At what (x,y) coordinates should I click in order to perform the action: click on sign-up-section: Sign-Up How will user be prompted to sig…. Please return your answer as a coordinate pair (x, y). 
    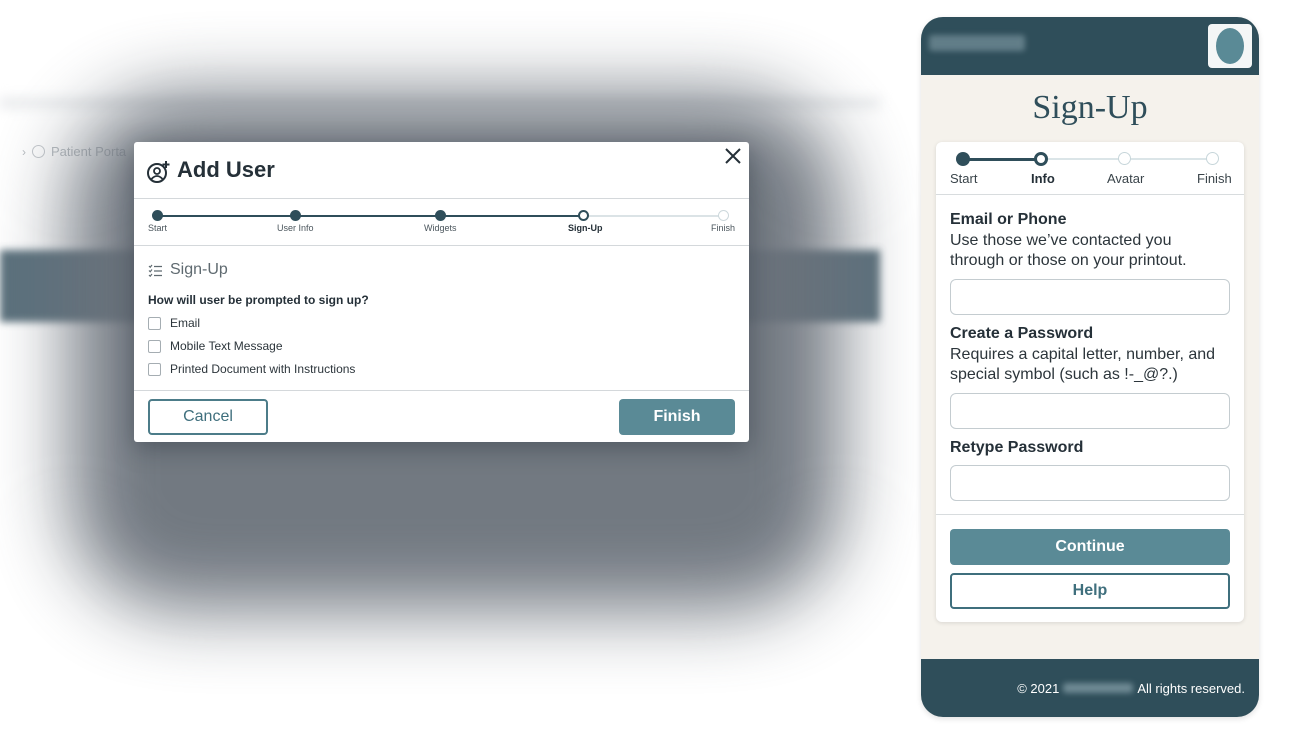
    Looking at the image, I should click on (441, 311).